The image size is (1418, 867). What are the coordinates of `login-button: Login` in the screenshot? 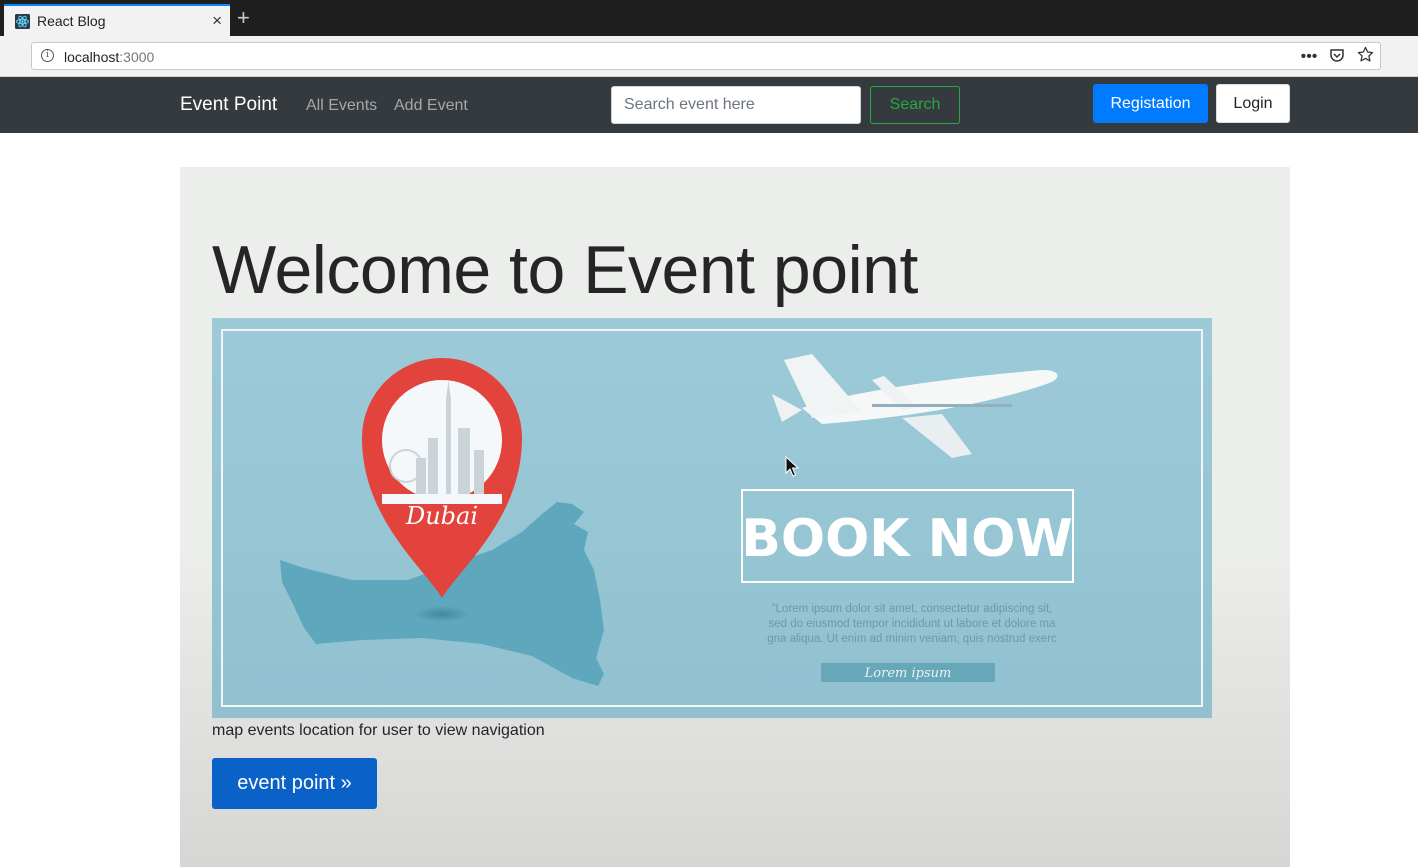 It's located at (1253, 103).